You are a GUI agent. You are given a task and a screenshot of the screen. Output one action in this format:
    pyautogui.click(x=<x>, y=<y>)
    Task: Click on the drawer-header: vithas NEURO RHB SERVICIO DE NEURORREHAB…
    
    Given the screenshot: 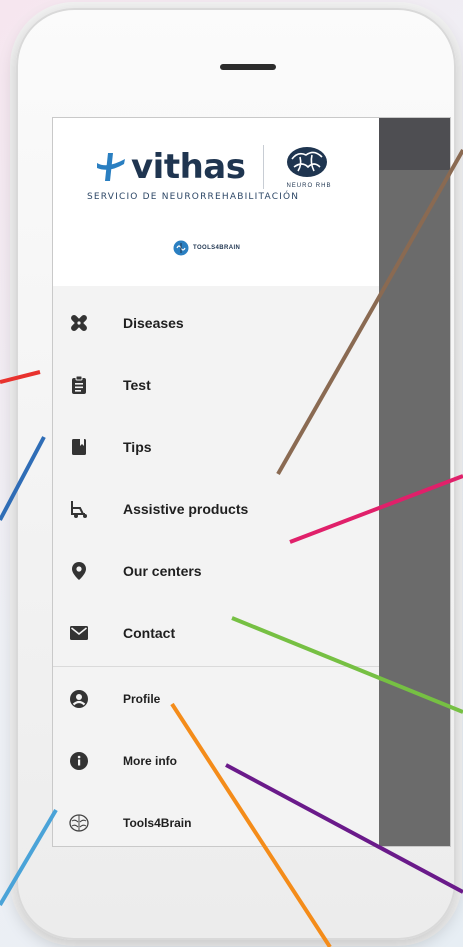 What is the action you would take?
    pyautogui.click(x=216, y=202)
    